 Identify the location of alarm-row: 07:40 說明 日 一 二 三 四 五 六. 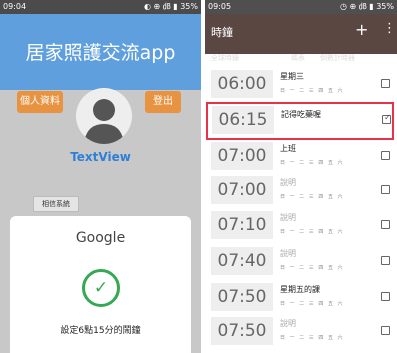
(301, 262).